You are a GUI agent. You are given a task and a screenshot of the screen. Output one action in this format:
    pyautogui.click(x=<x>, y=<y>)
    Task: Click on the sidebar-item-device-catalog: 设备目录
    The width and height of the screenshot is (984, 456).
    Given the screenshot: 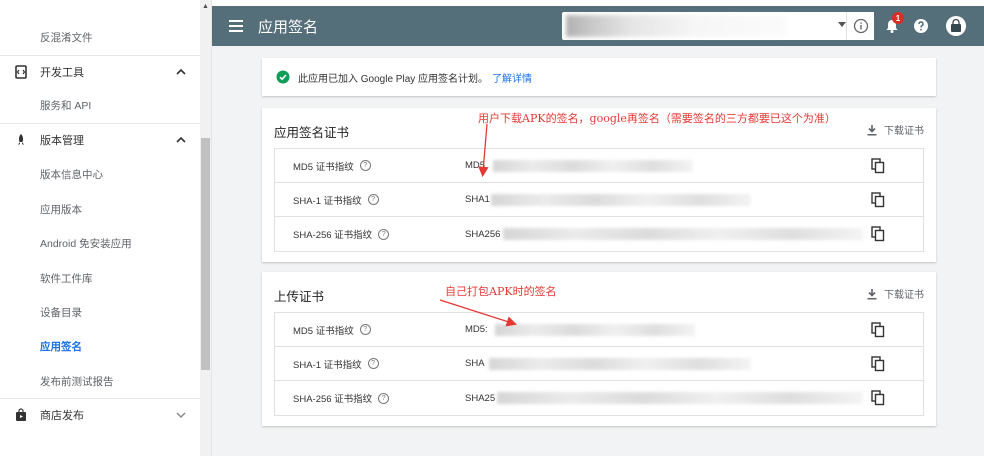 What is the action you would take?
    pyautogui.click(x=100, y=312)
    